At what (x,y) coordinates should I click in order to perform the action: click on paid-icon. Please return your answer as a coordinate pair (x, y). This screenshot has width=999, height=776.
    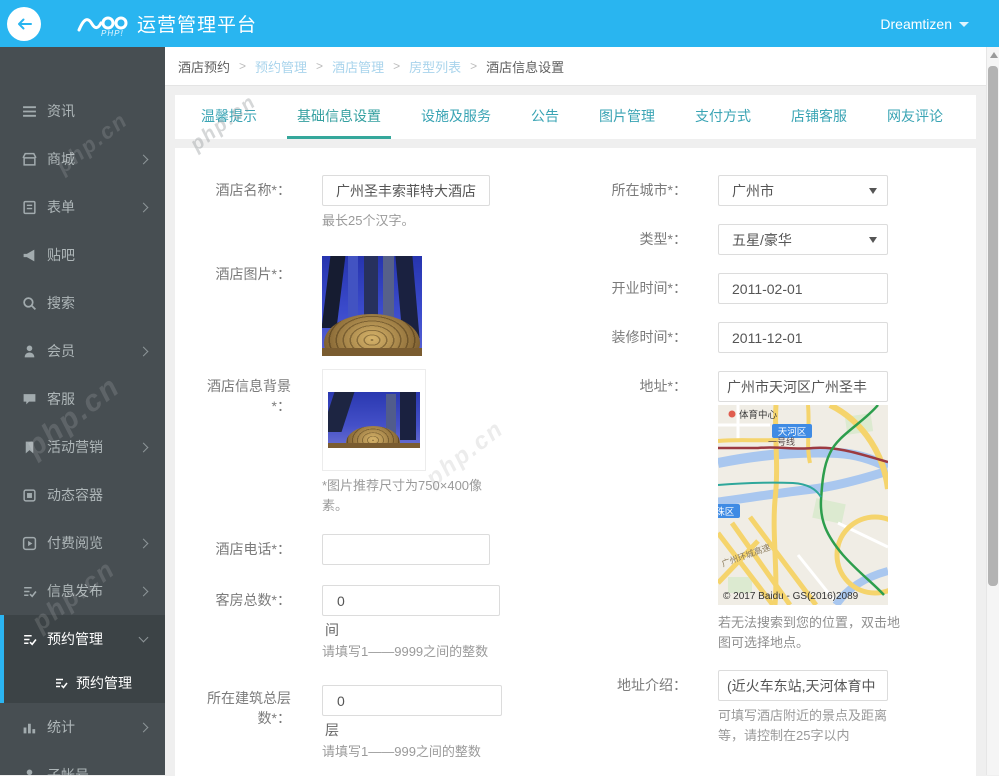
    Looking at the image, I should click on (29, 543).